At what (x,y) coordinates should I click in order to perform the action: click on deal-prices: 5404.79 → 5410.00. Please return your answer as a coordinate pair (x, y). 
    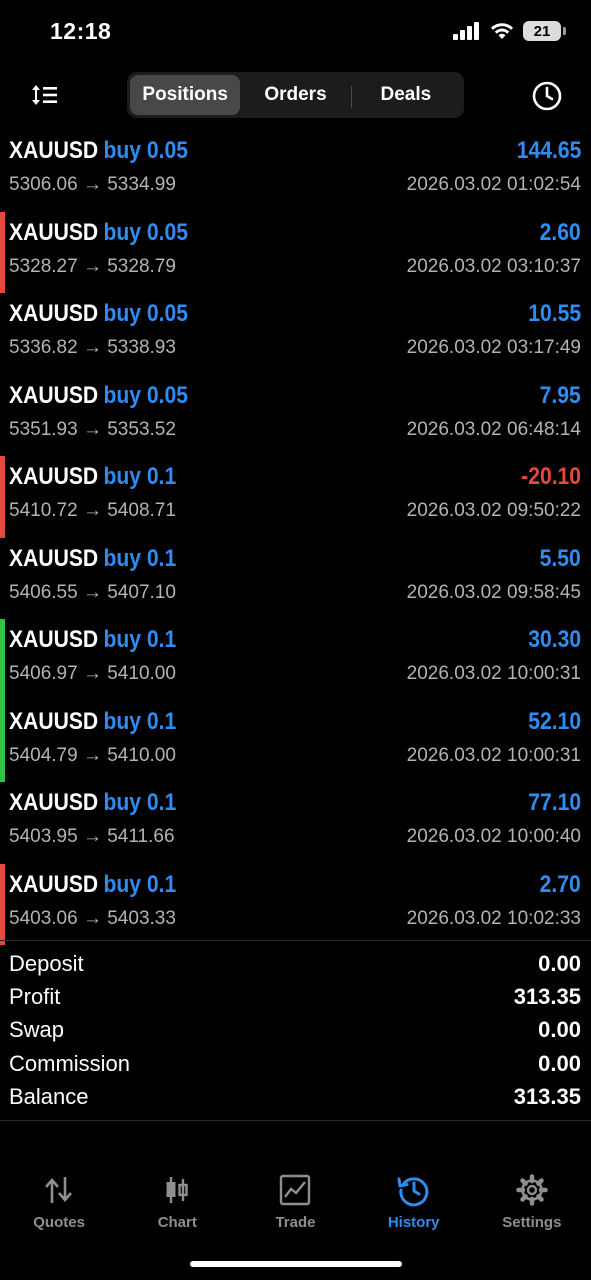
    Looking at the image, I should click on (92, 755).